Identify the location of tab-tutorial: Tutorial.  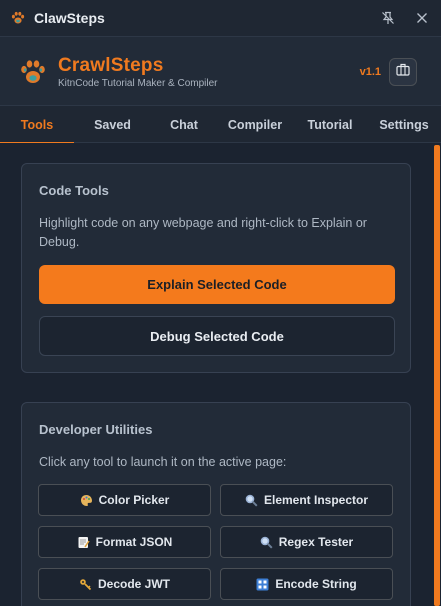
(330, 124).